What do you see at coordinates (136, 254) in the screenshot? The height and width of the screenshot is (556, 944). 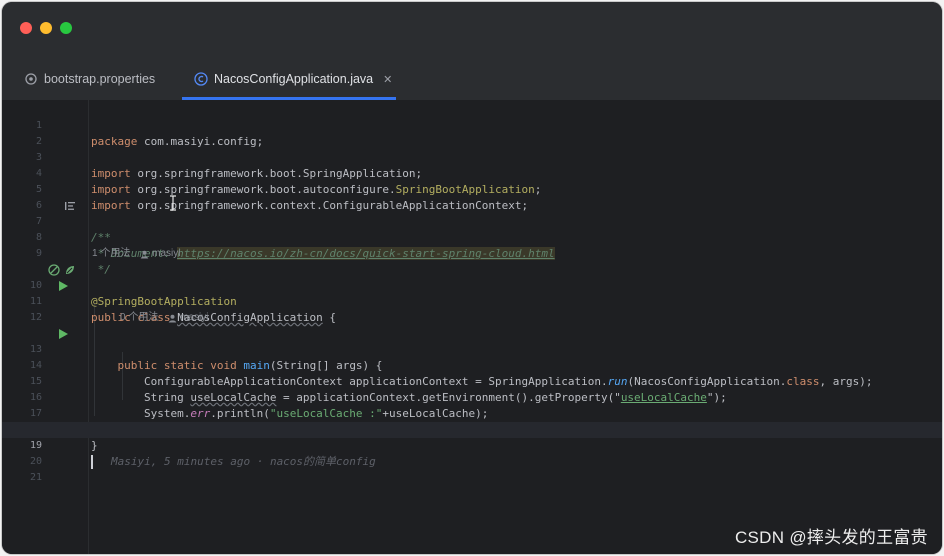 I see `usage-inlay-hint: 1 个用法 masiyi` at bounding box center [136, 254].